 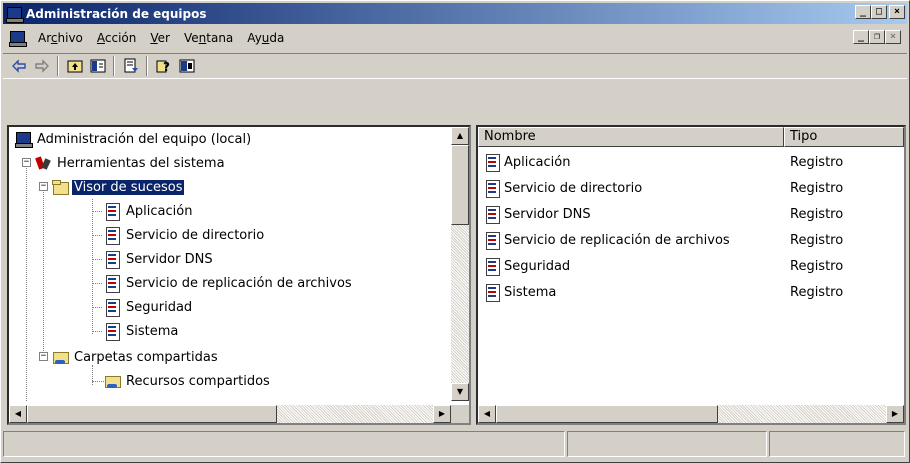 I want to click on menu-ayuda: Ayuda, so click(x=265, y=38).